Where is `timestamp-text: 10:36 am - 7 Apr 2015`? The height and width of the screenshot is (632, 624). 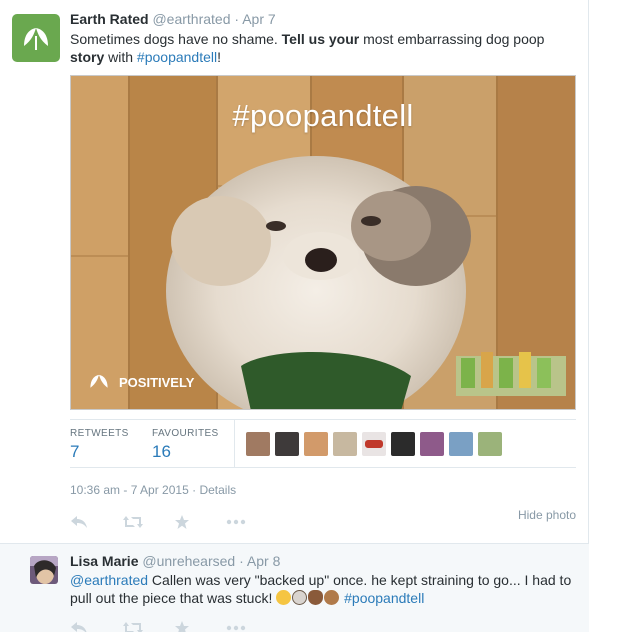 timestamp-text: 10:36 am - 7 Apr 2015 is located at coordinates (129, 490).